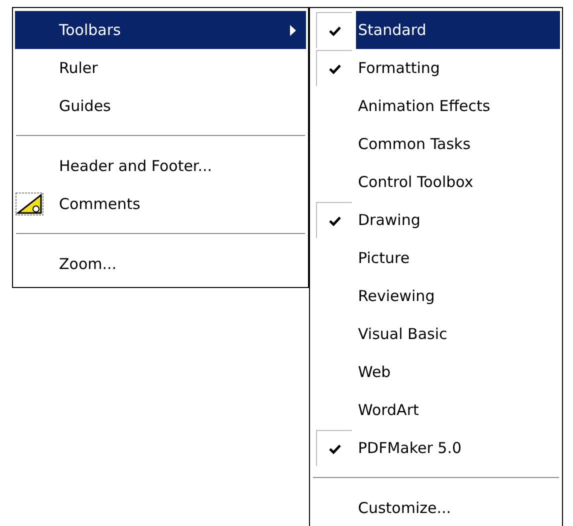 This screenshot has height=526, width=573. I want to click on menu-item: Reviewing, so click(458, 296).